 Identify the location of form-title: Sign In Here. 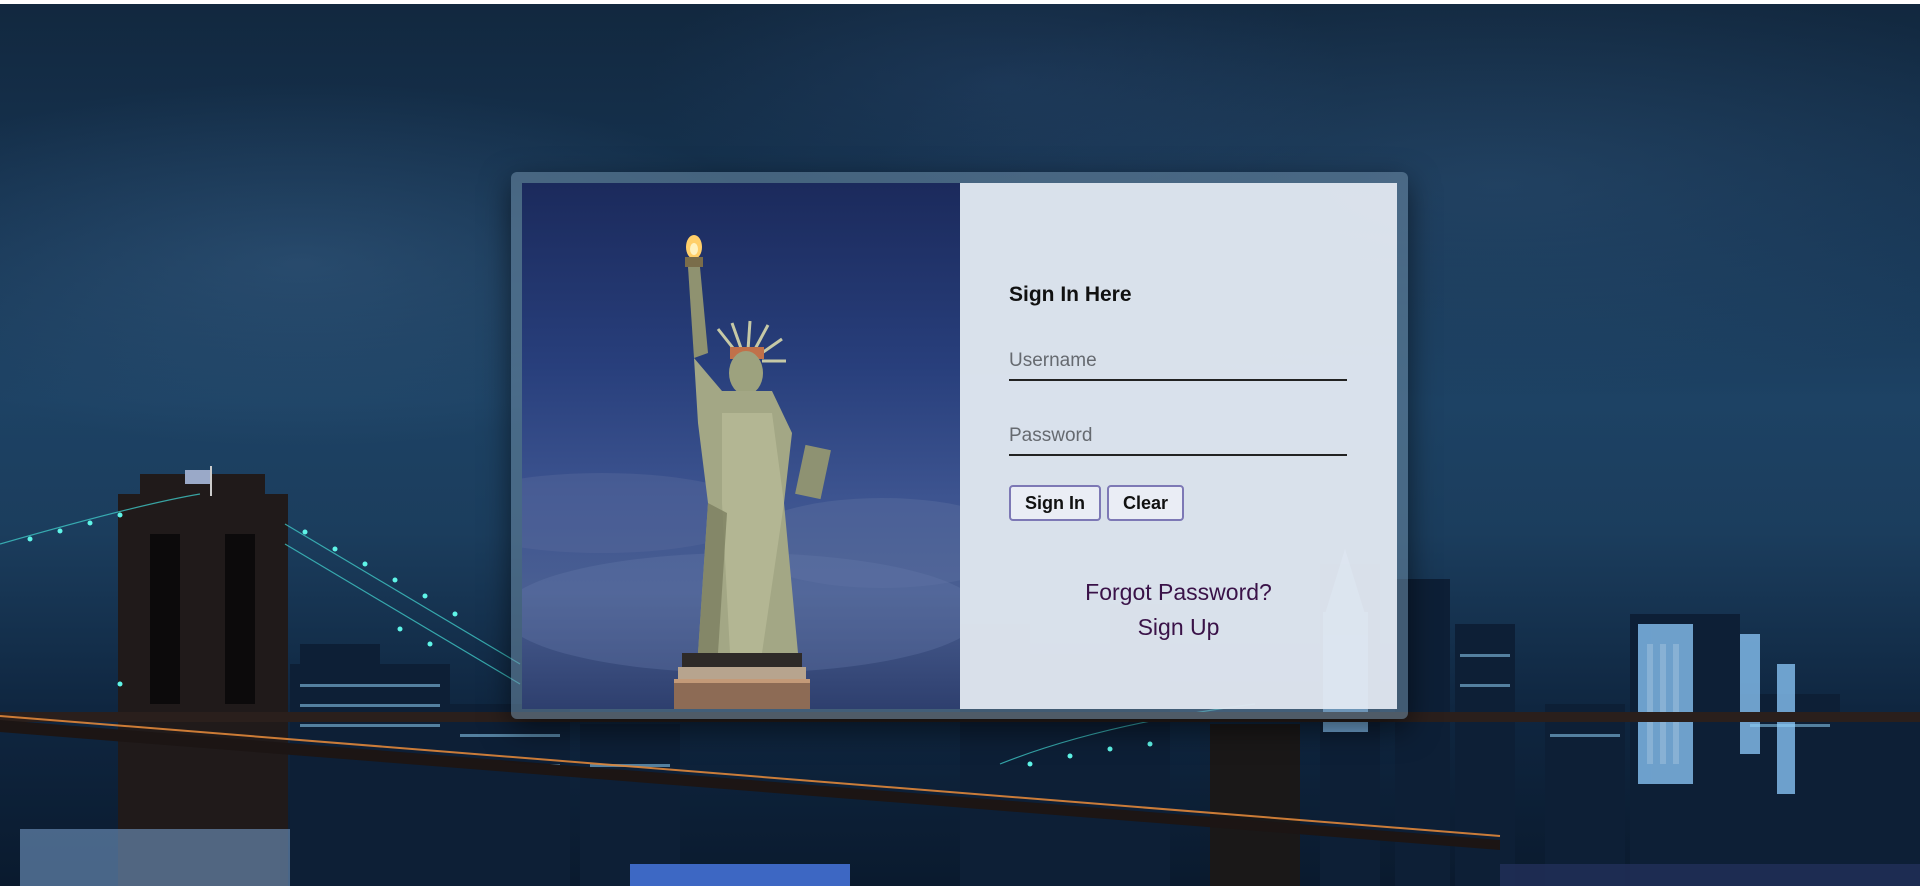
(1070, 294).